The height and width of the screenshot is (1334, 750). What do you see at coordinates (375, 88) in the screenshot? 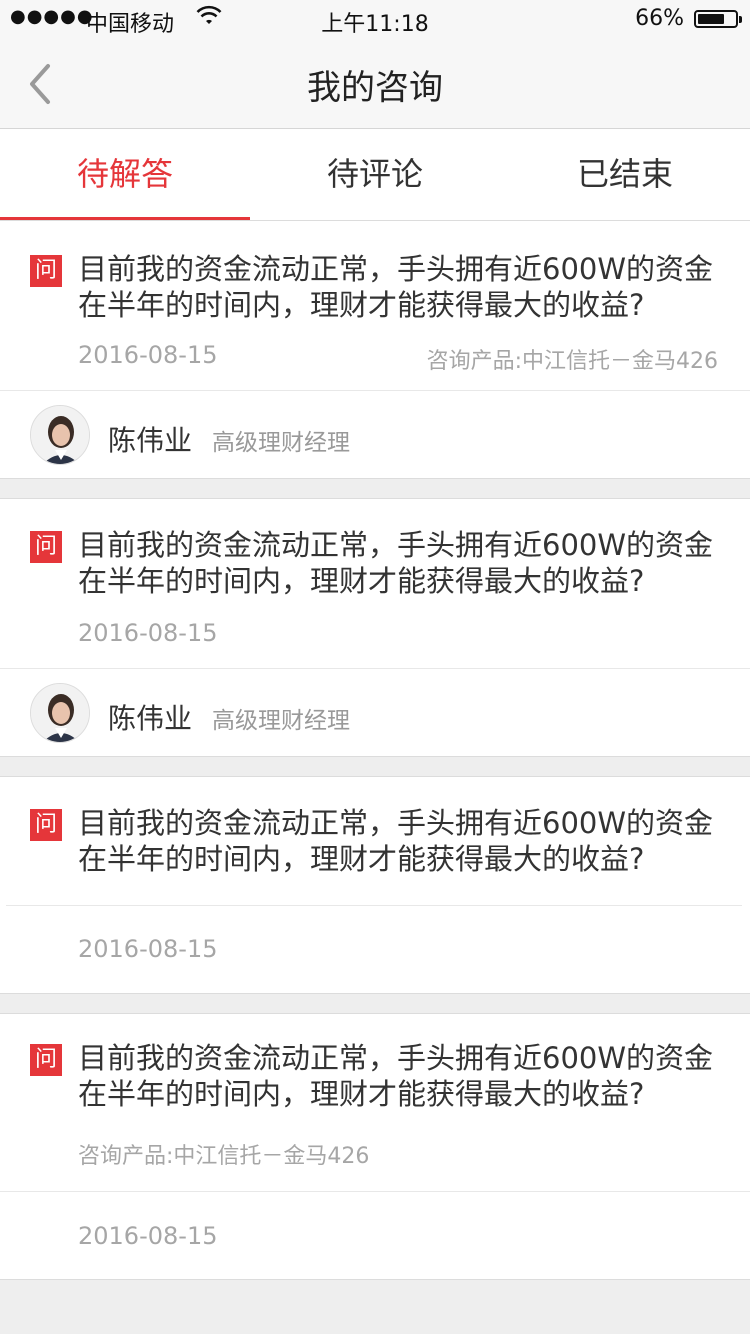
I see `page-title: 我的咨询` at bounding box center [375, 88].